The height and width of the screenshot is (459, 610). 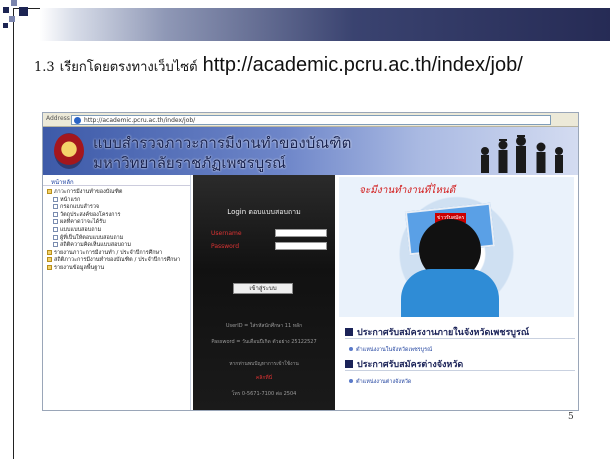 What do you see at coordinates (44, 67) in the screenshot?
I see `step-number: 1.3` at bounding box center [44, 67].